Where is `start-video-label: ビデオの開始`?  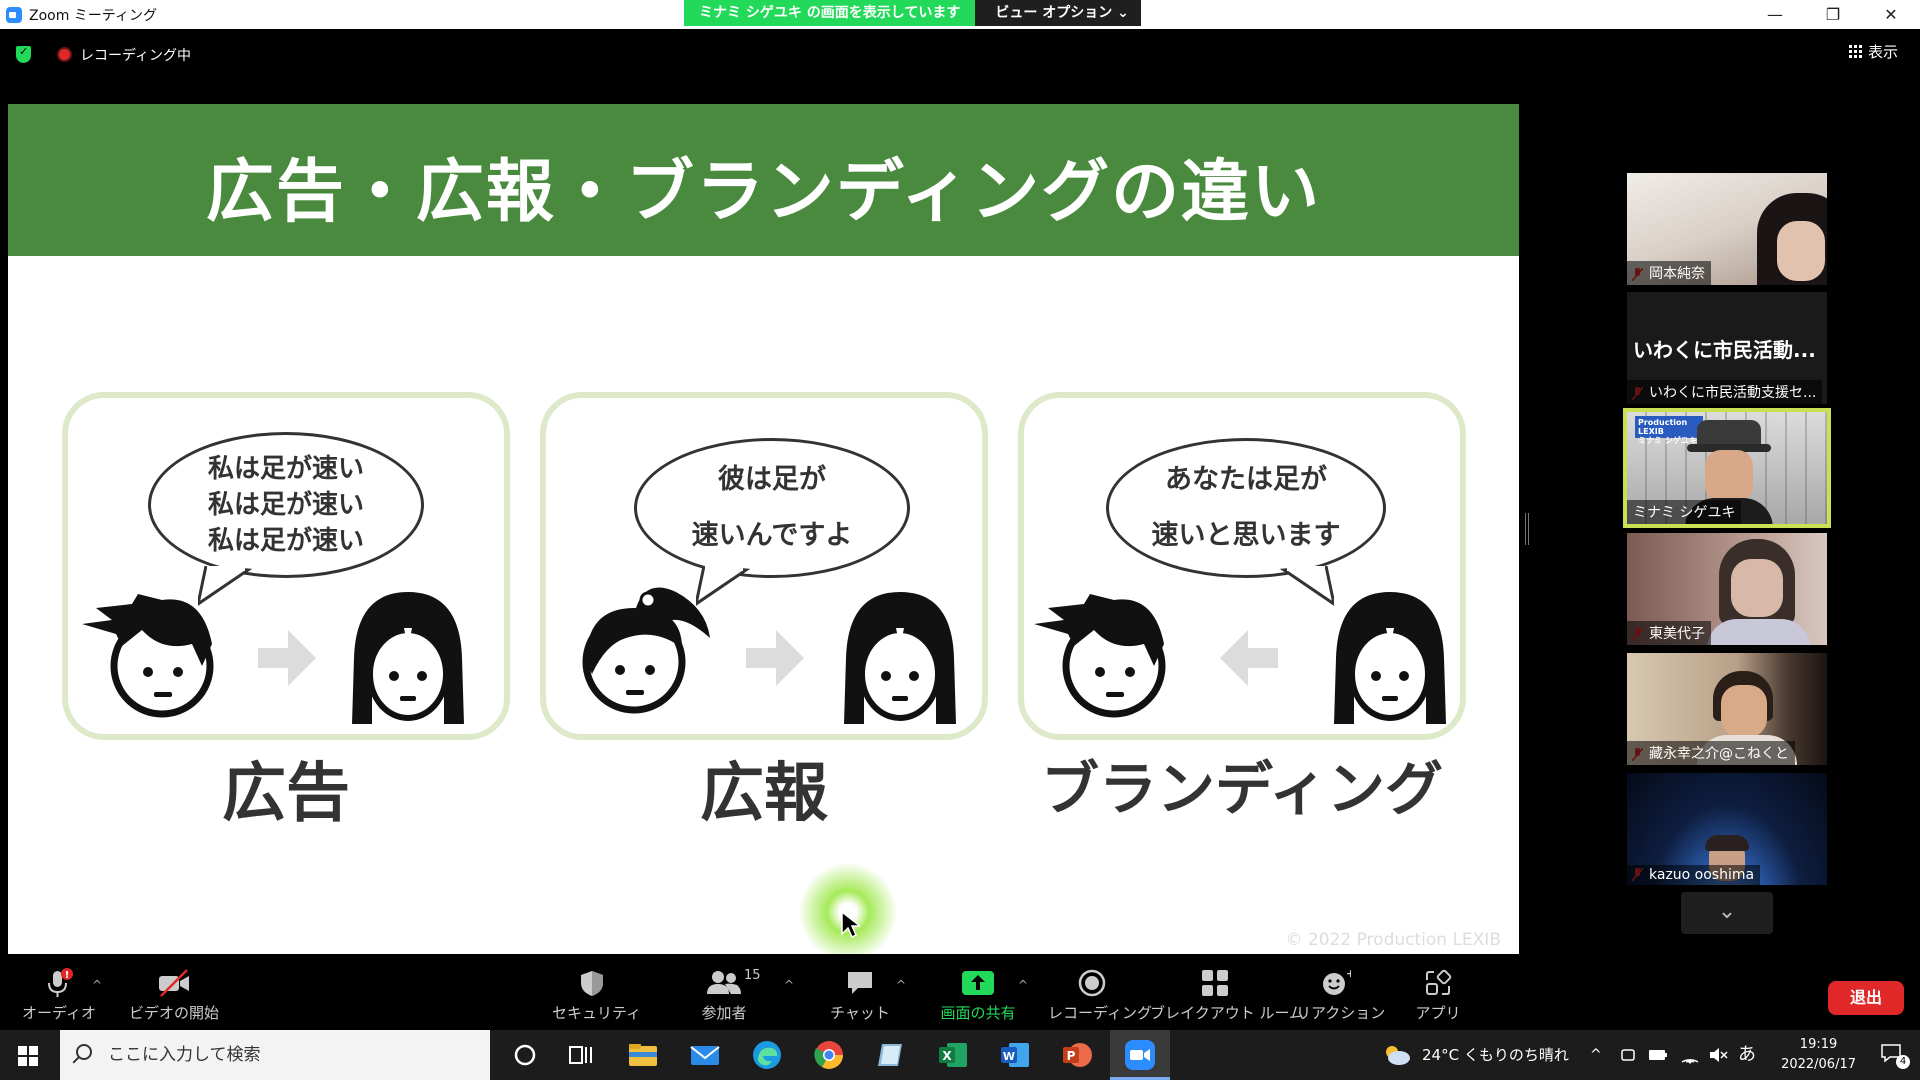
start-video-label: ビデオの開始 is located at coordinates (173, 1013).